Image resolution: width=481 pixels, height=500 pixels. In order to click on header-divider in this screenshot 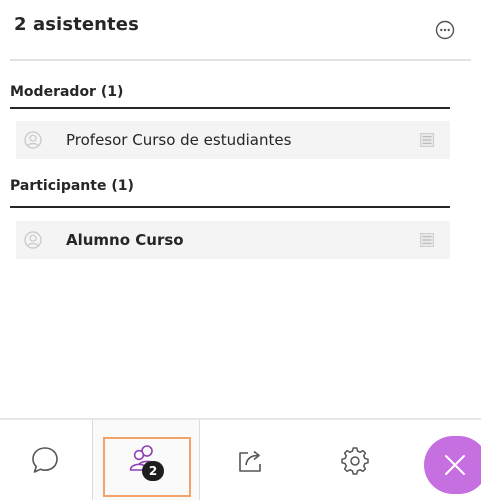, I will do `click(240, 60)`.